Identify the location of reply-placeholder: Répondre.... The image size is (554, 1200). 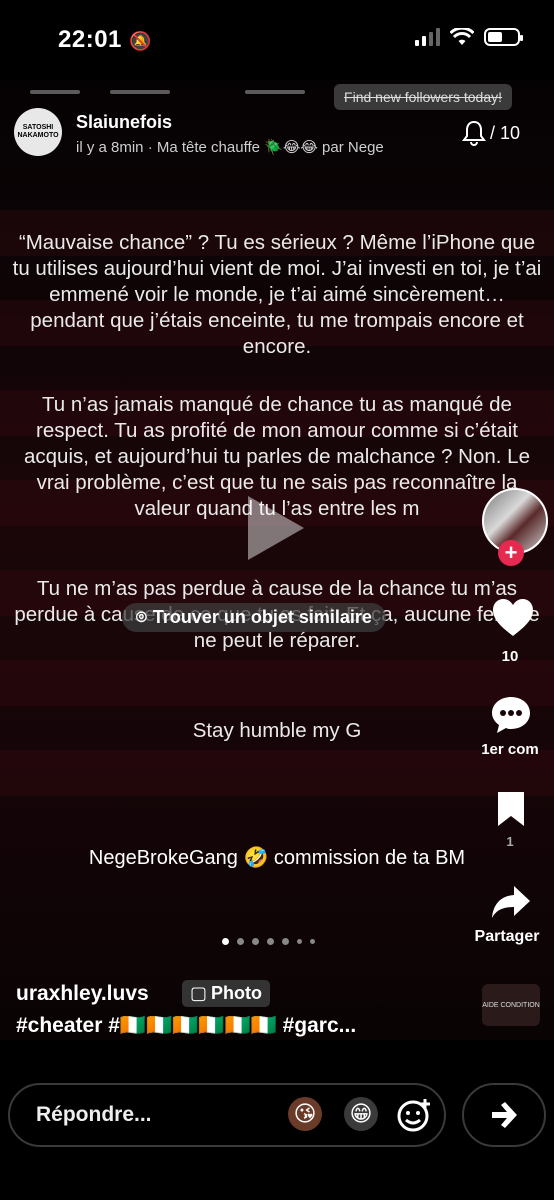
(94, 1115).